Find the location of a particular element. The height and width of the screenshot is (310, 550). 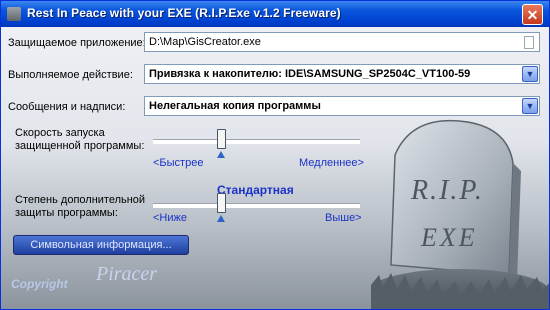

tombstone-text-rip: R.I.P. is located at coordinates (447, 190).